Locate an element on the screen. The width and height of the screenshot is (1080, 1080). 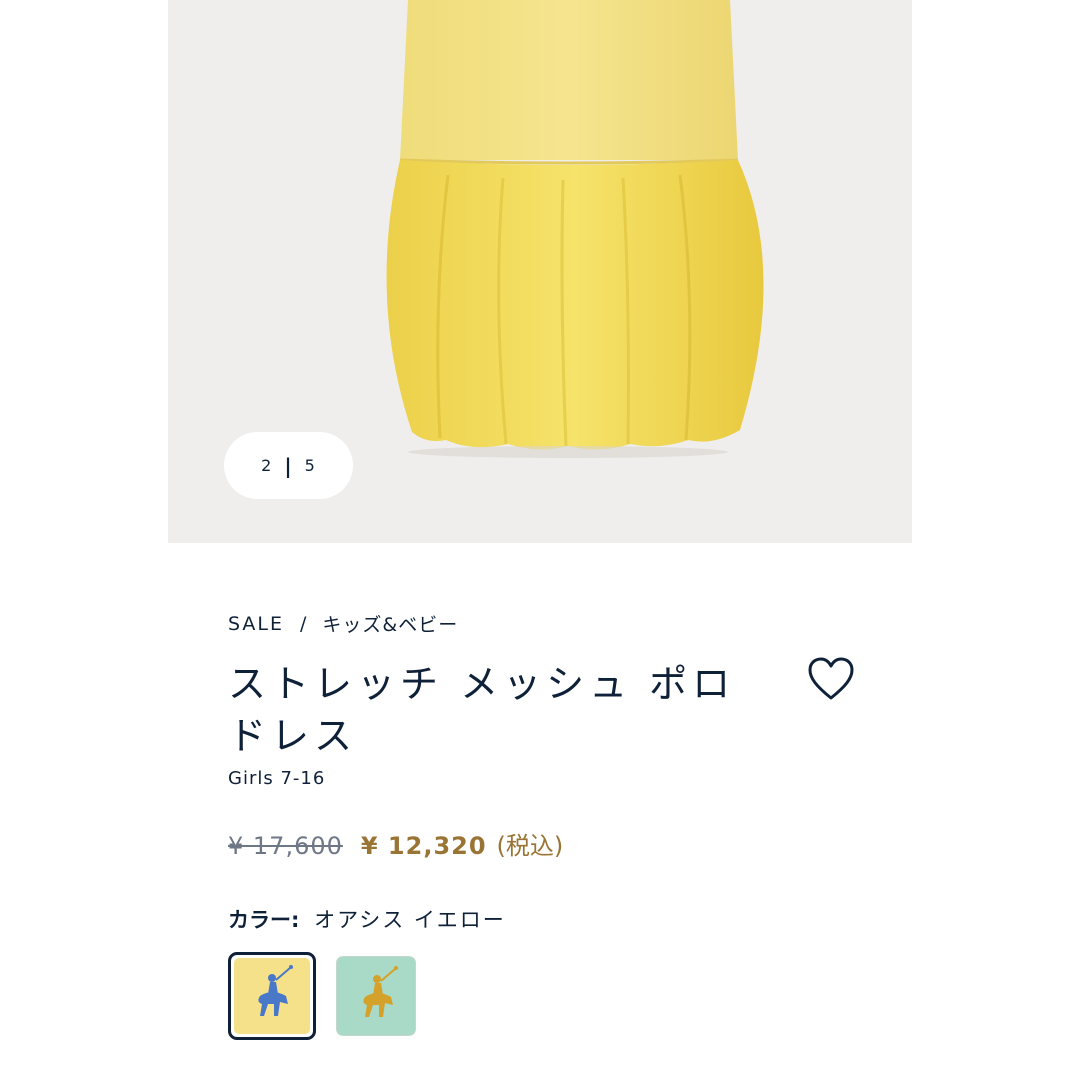
sale-price: ¥ 12,320 is located at coordinates (423, 846).